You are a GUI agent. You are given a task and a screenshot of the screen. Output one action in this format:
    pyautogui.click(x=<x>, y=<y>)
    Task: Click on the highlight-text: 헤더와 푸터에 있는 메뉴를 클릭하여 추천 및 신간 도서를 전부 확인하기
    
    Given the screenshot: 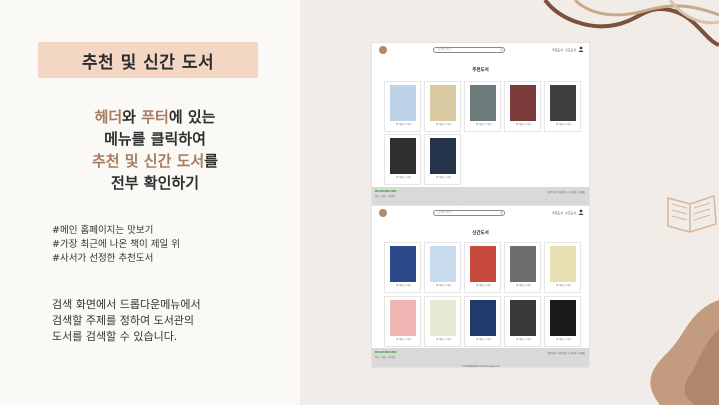 What is the action you would take?
    pyautogui.click(x=155, y=150)
    